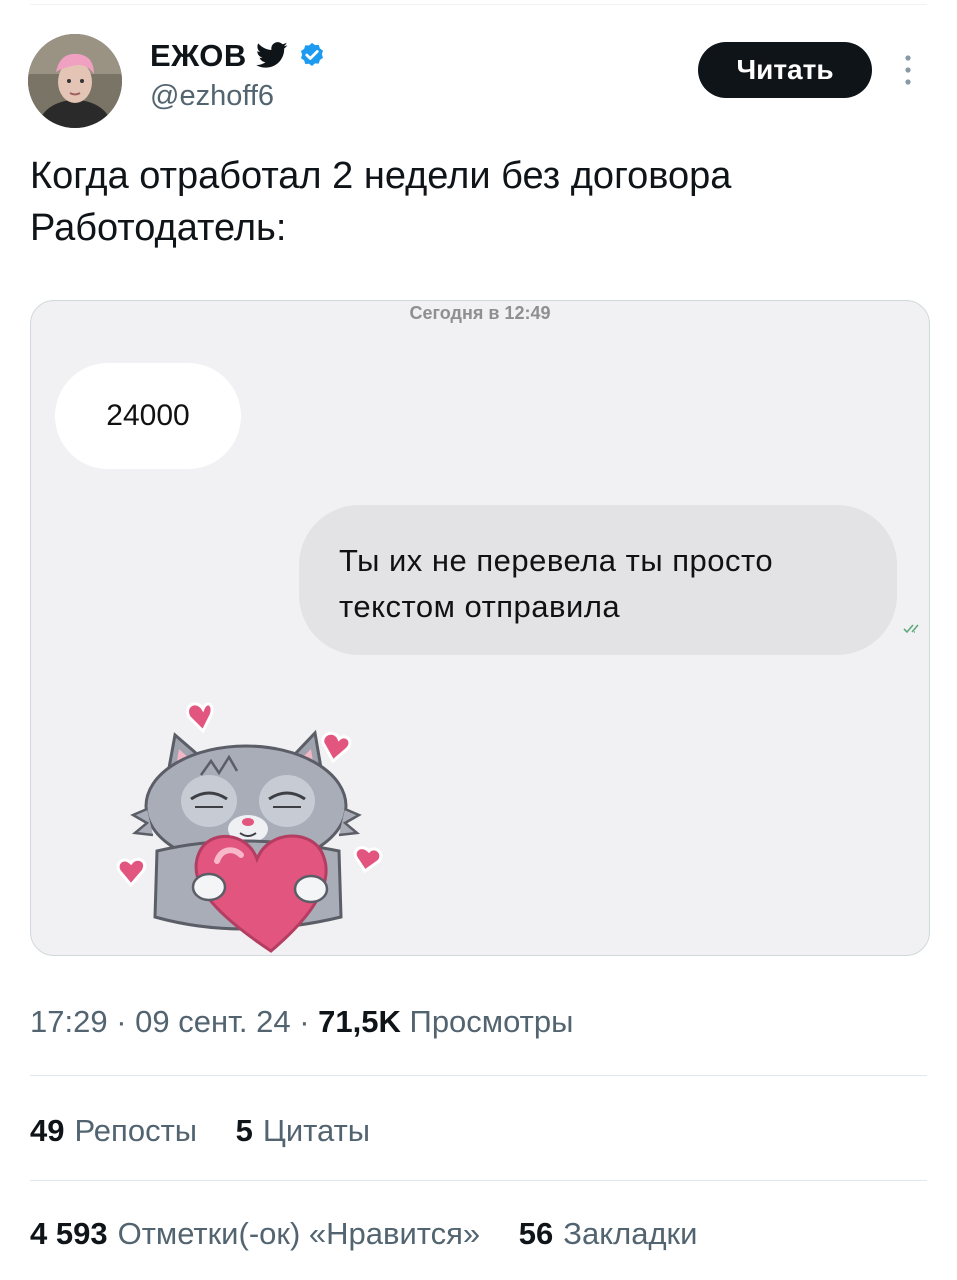 This screenshot has height=1280, width=957. What do you see at coordinates (158, 228) in the screenshot?
I see `tweet-text-line: Работодатель:` at bounding box center [158, 228].